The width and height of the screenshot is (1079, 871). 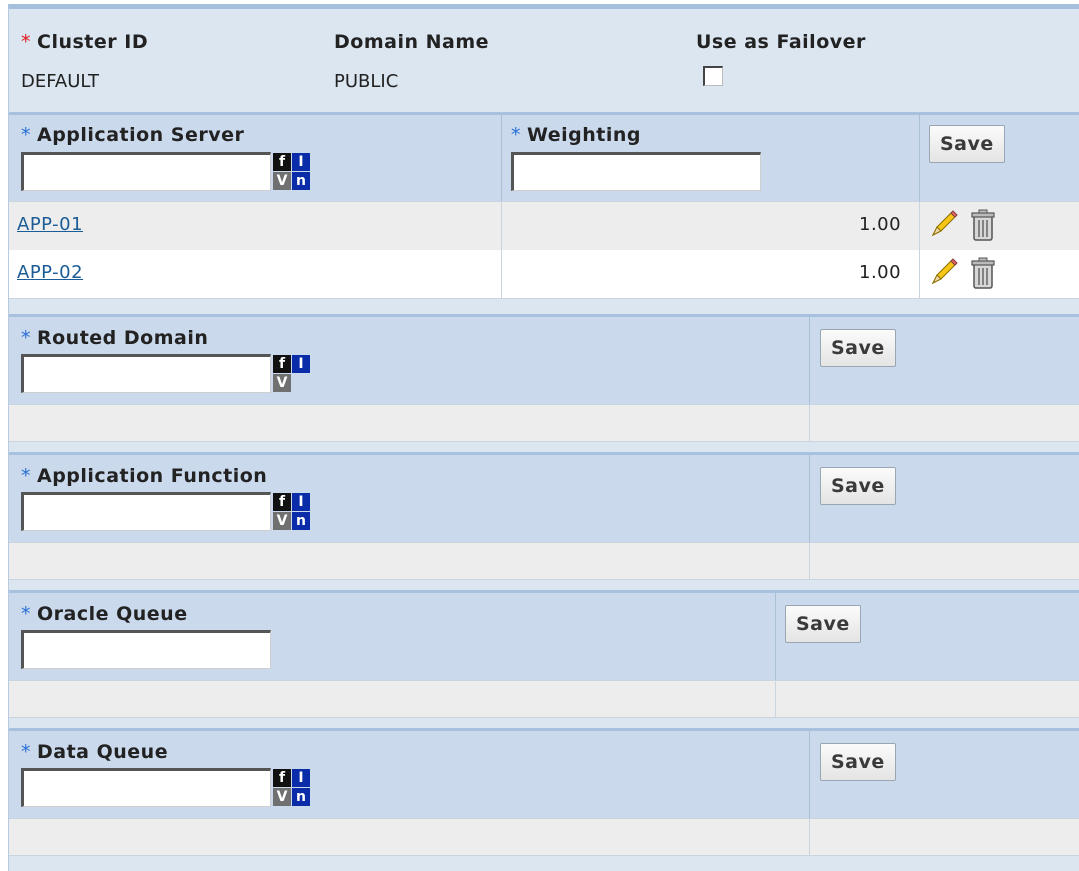 I want to click on app-function-input, so click(x=146, y=511).